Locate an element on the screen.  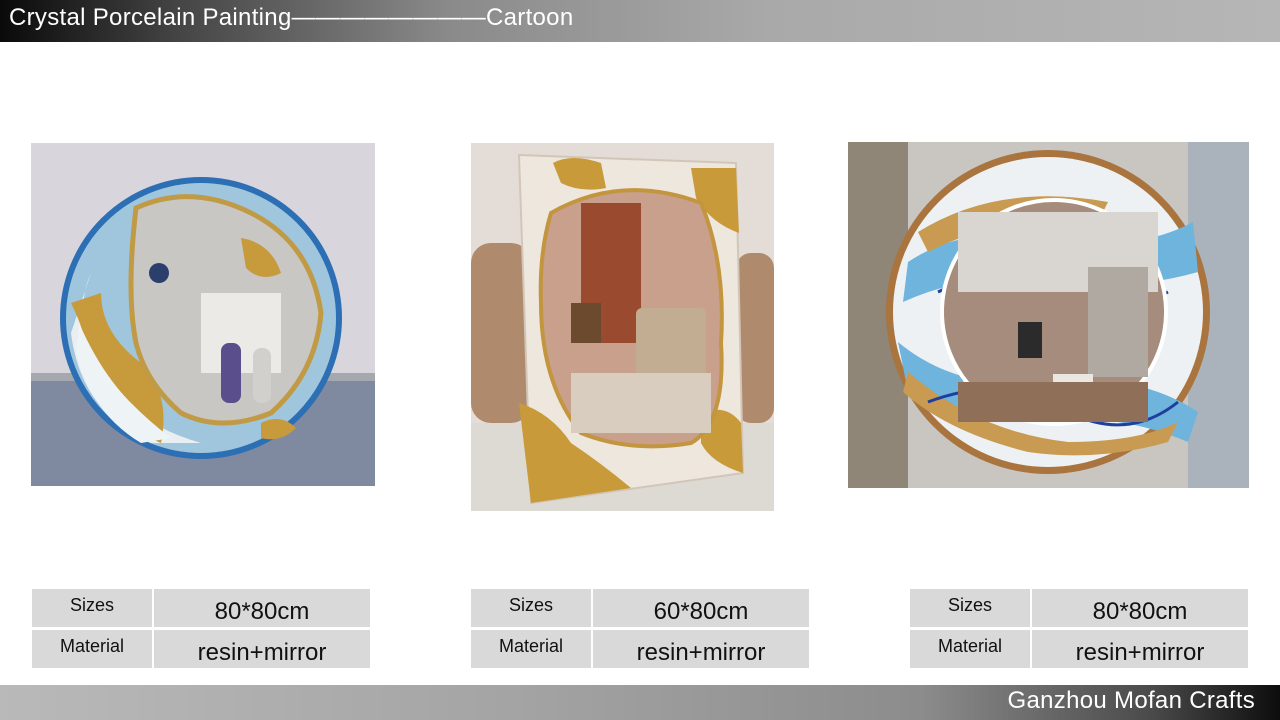
spec-row-sizes: Sizes 60*80cm is located at coordinates (640, 608).